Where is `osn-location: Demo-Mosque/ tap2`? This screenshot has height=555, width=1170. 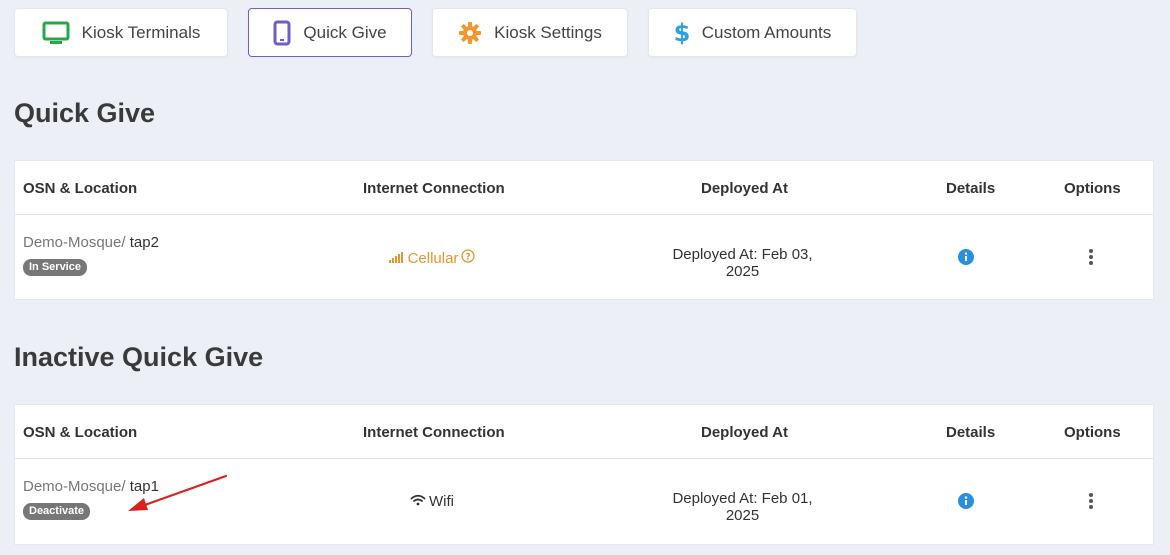
osn-location: Demo-Mosque/ tap2 is located at coordinates (91, 242).